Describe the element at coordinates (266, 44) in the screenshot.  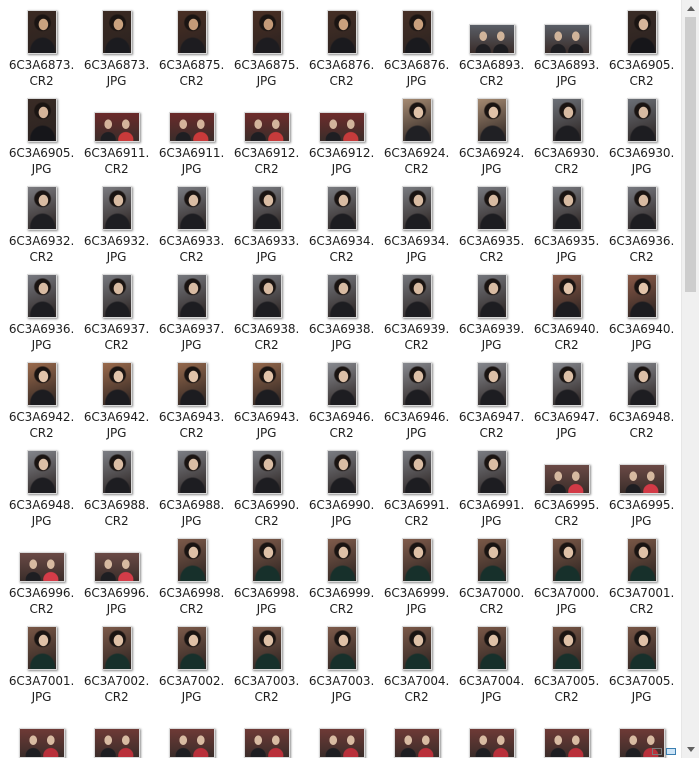
I see `file-item: 6C3A6875. JPG` at that location.